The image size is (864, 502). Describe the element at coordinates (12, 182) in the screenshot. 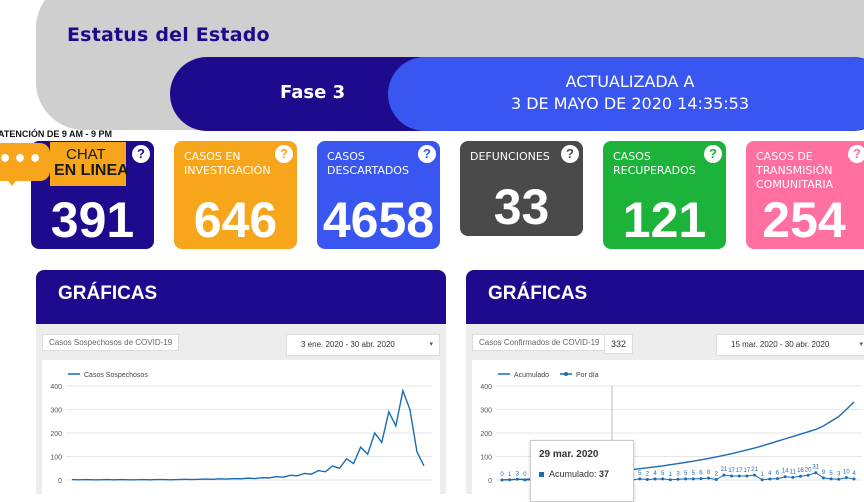

I see `chat-bubble-tail` at that location.